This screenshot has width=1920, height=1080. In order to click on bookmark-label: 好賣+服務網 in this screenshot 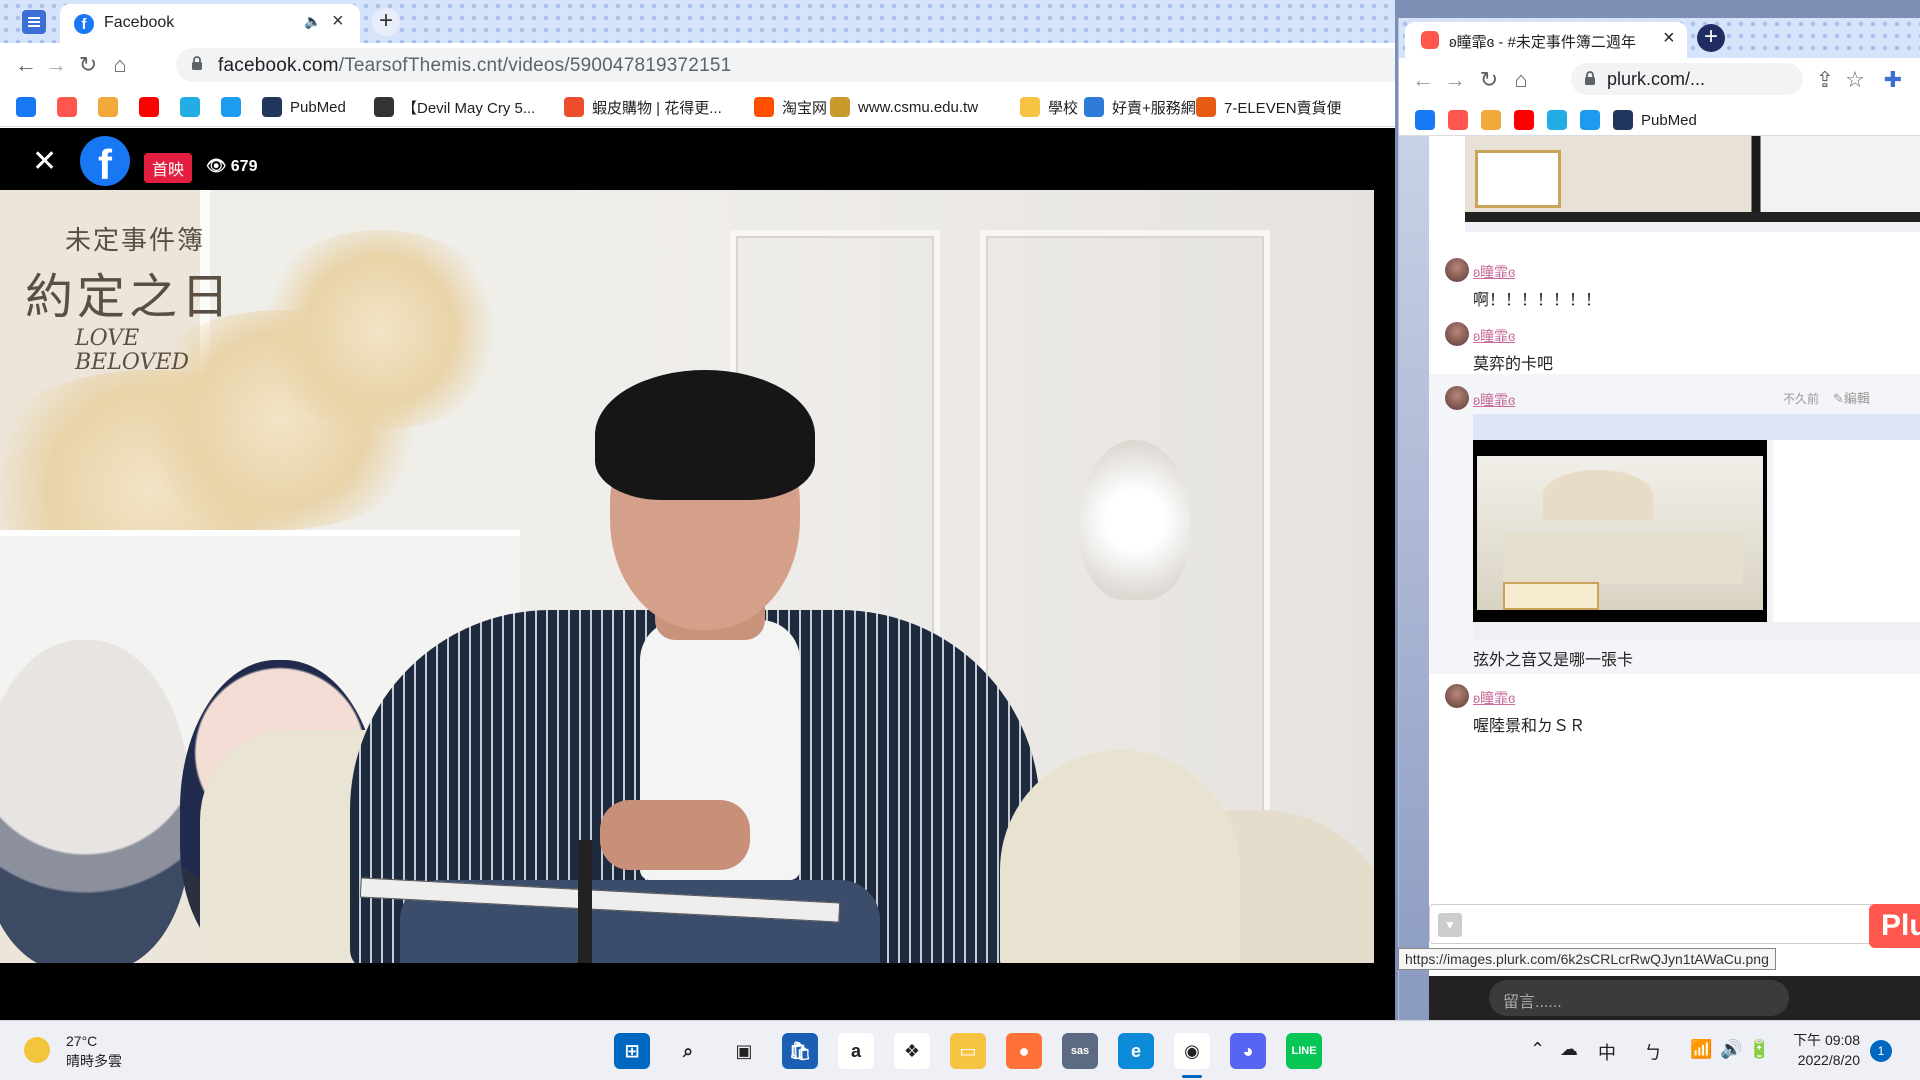, I will do `click(1154, 108)`.